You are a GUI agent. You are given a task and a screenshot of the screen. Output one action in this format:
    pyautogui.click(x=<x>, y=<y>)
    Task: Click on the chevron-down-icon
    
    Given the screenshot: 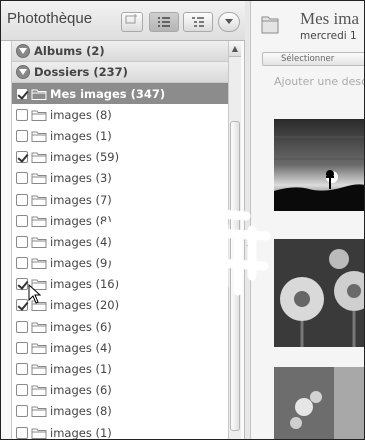 What is the action you would take?
    pyautogui.click(x=229, y=22)
    